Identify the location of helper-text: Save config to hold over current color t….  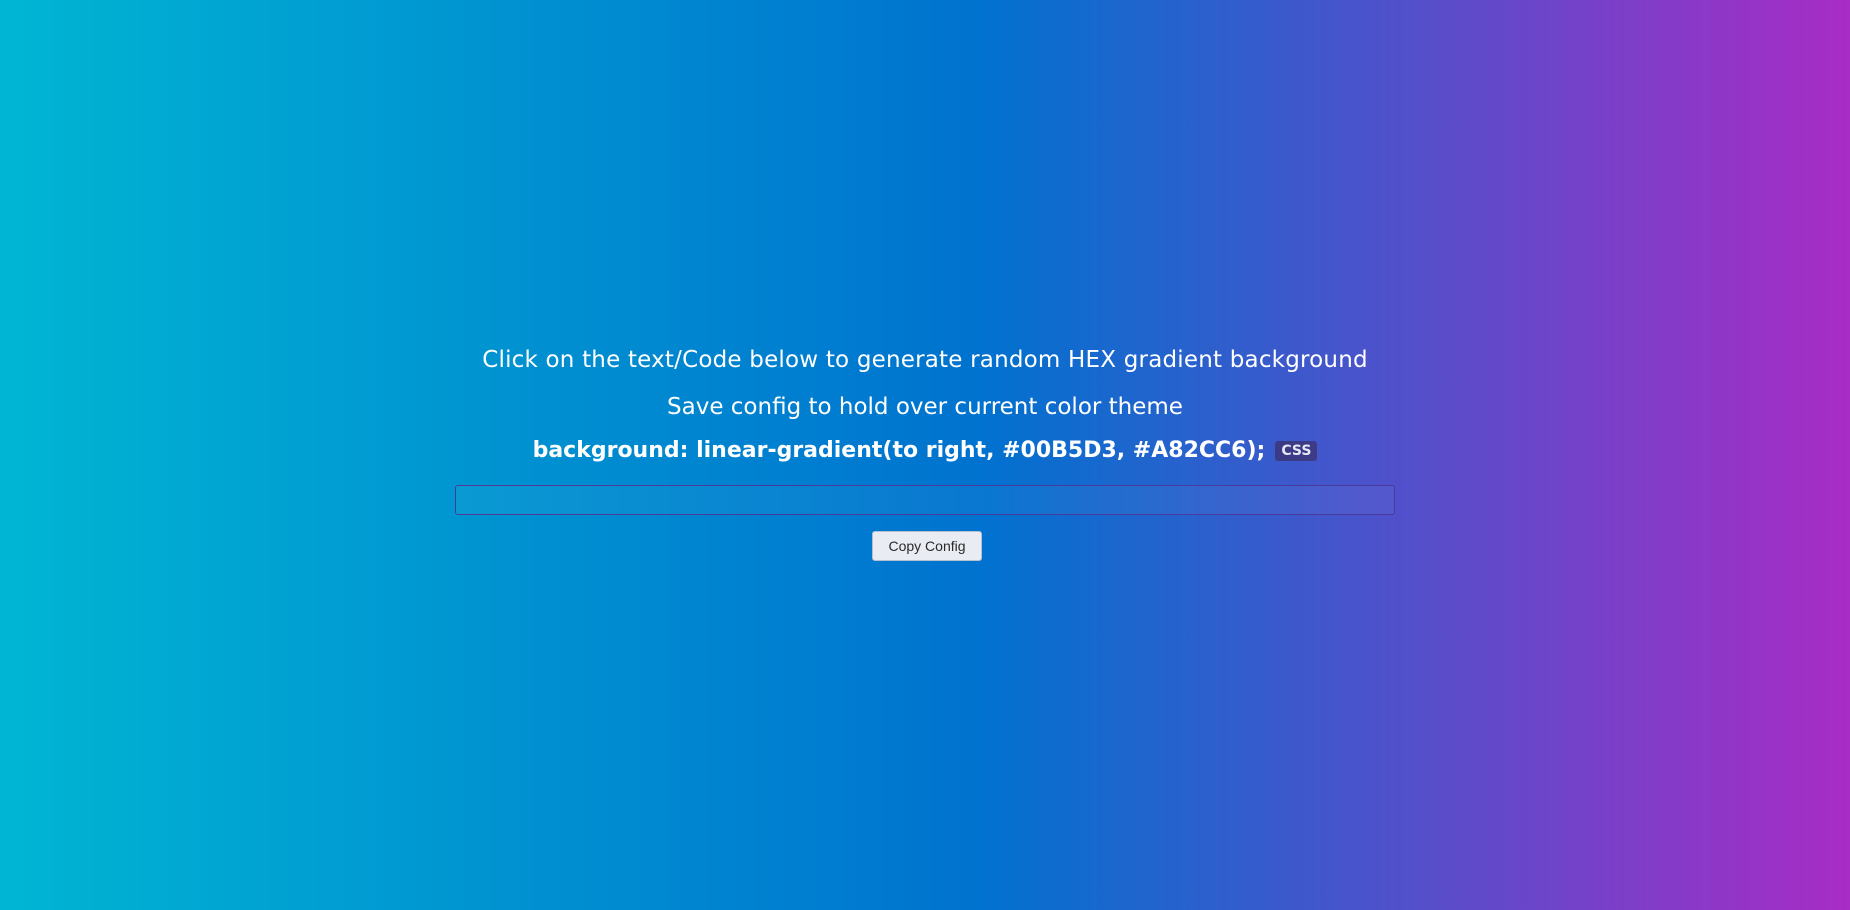
(925, 407).